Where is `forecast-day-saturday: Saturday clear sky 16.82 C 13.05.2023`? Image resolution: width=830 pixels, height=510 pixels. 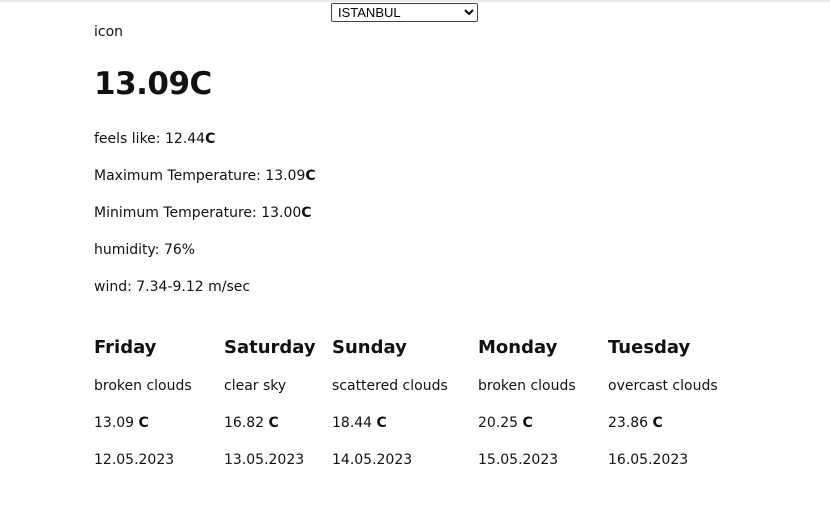 forecast-day-saturday: Saturday clear sky 16.82 C 13.05.2023 is located at coordinates (270, 410).